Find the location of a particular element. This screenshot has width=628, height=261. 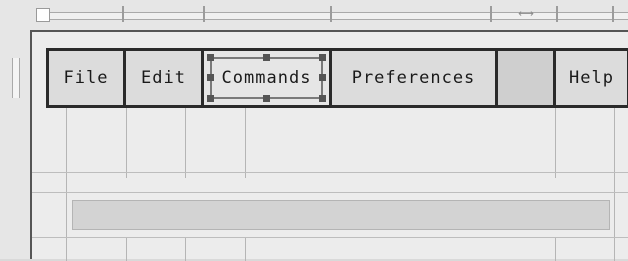

menu-preferences: Preferences is located at coordinates (415, 78).